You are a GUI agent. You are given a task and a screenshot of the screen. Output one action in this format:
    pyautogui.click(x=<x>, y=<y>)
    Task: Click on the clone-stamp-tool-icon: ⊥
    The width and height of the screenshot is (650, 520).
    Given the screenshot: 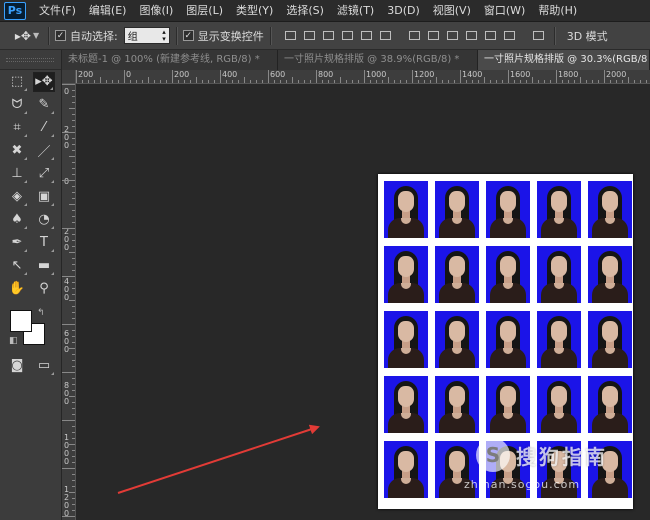 What is the action you would take?
    pyautogui.click(x=17, y=174)
    